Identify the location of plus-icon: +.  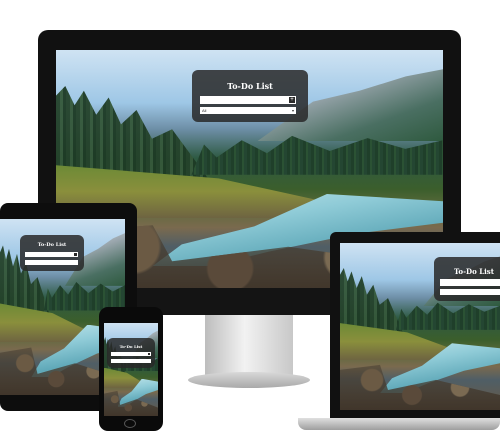
(292, 100).